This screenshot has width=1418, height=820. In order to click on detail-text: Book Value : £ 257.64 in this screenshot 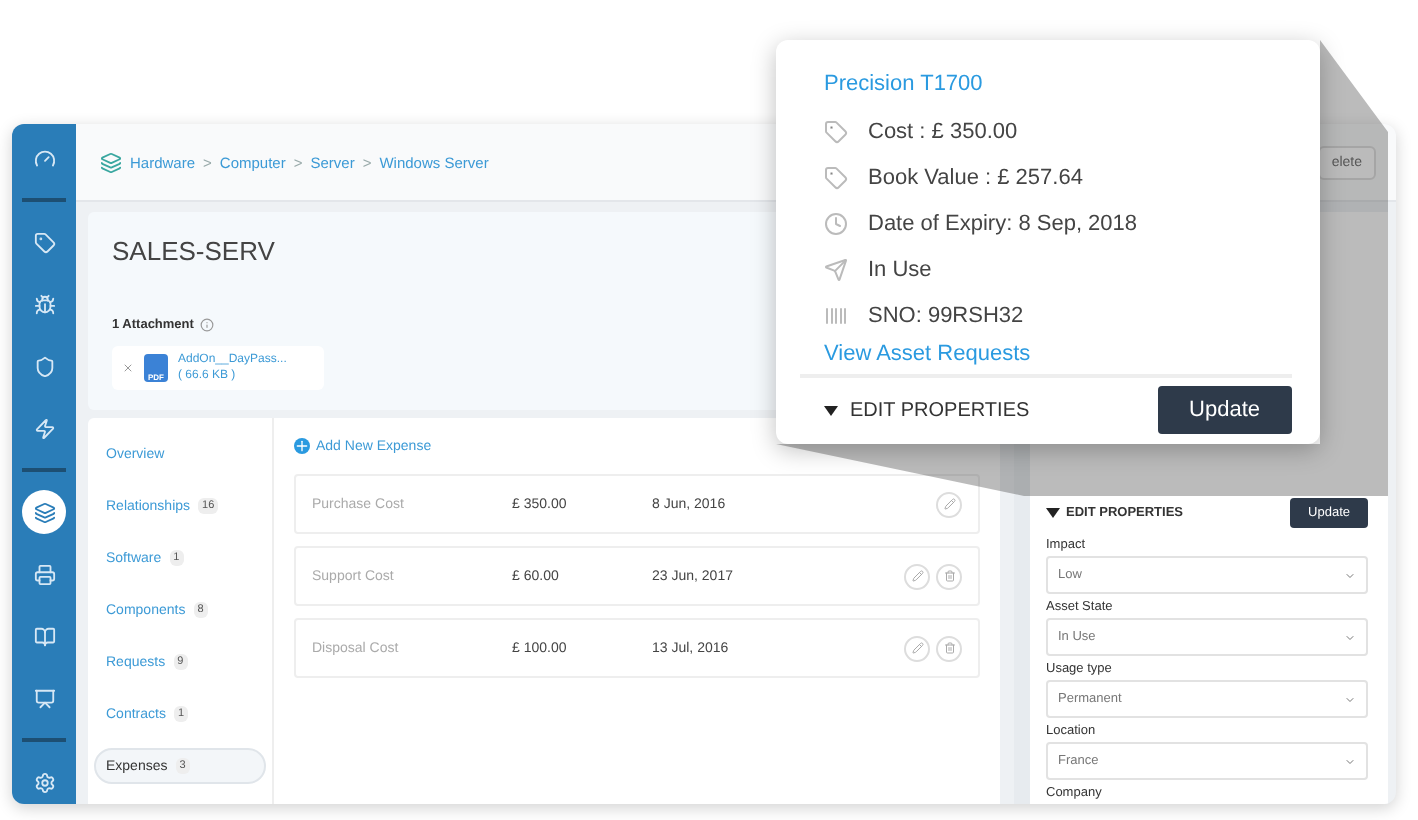, I will do `click(975, 177)`.